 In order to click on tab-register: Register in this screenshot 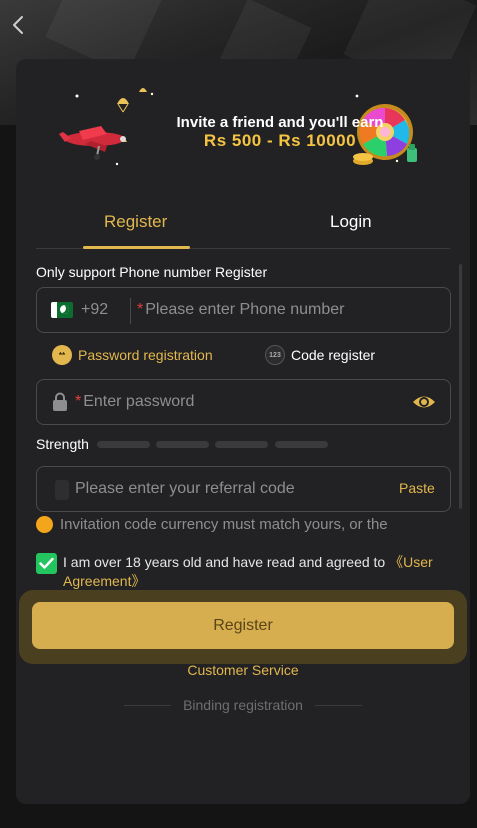, I will do `click(135, 222)`.